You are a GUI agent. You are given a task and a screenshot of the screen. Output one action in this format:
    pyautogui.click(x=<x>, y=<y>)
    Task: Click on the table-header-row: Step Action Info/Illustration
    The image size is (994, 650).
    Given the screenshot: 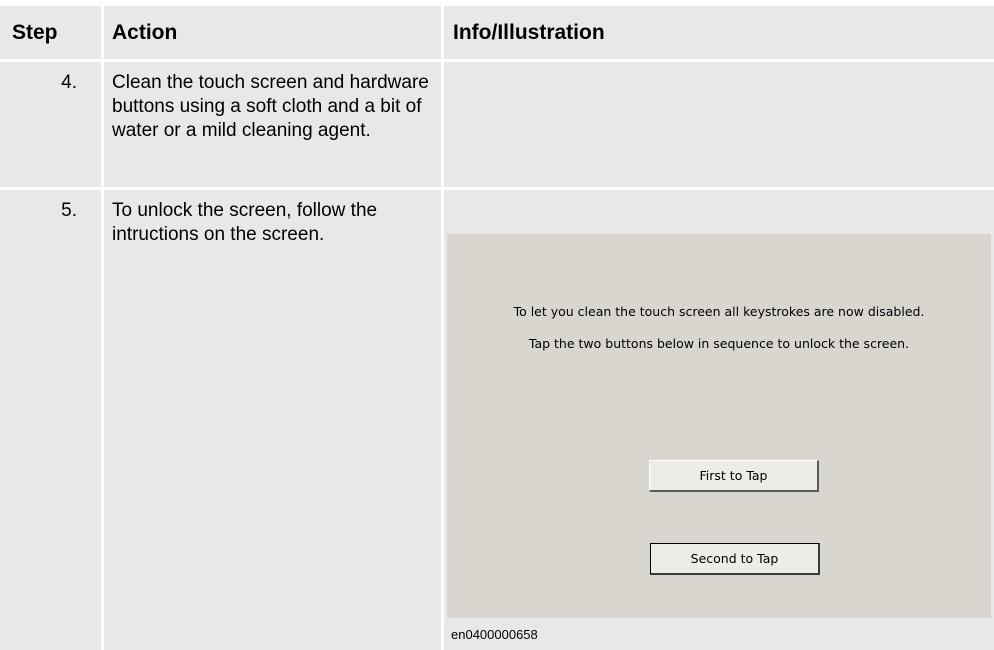 What is the action you would take?
    pyautogui.click(x=497, y=32)
    